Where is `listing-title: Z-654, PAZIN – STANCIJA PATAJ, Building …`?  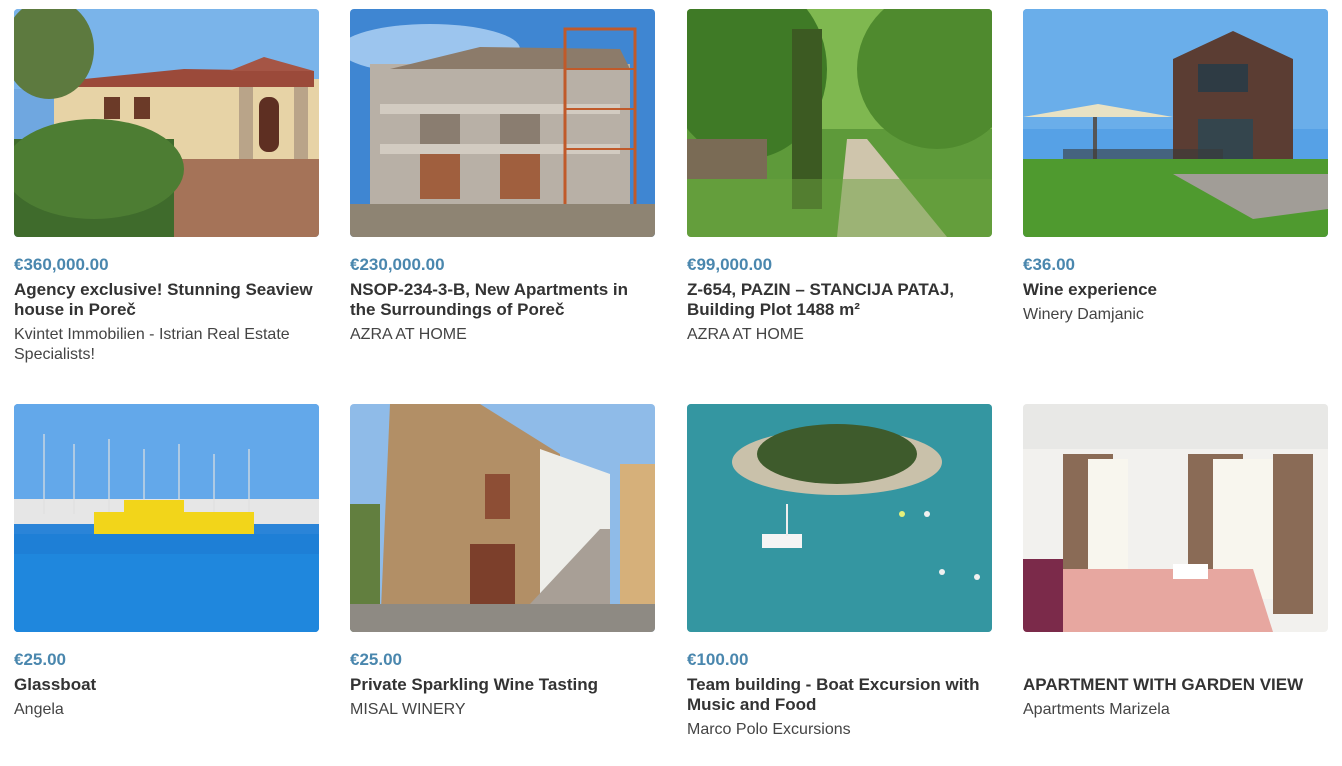 listing-title: Z-654, PAZIN – STANCIJA PATAJ, Building … is located at coordinates (839, 300).